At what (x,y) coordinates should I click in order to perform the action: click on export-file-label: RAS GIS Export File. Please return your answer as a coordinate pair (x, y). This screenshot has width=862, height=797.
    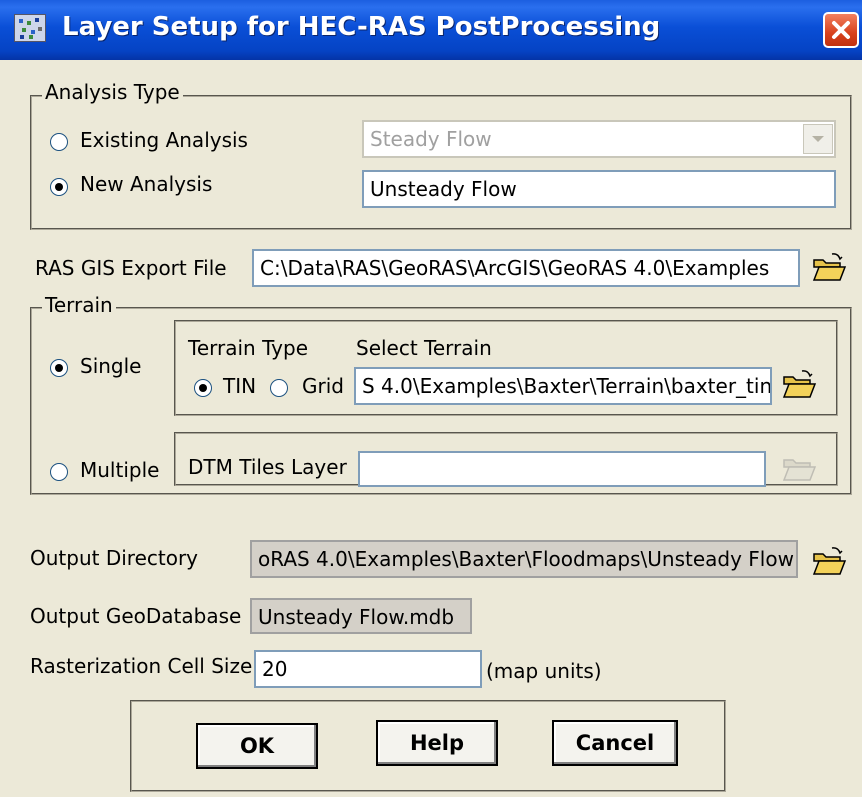
    Looking at the image, I should click on (131, 268).